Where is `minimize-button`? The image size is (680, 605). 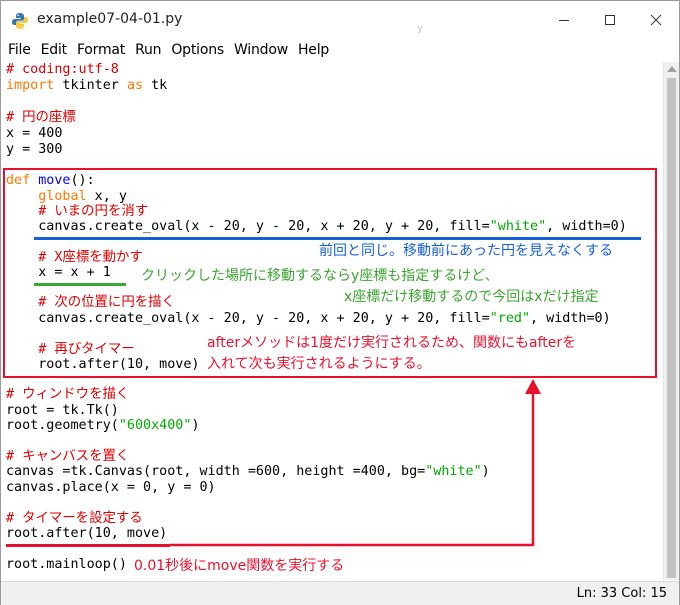 minimize-button is located at coordinates (564, 20).